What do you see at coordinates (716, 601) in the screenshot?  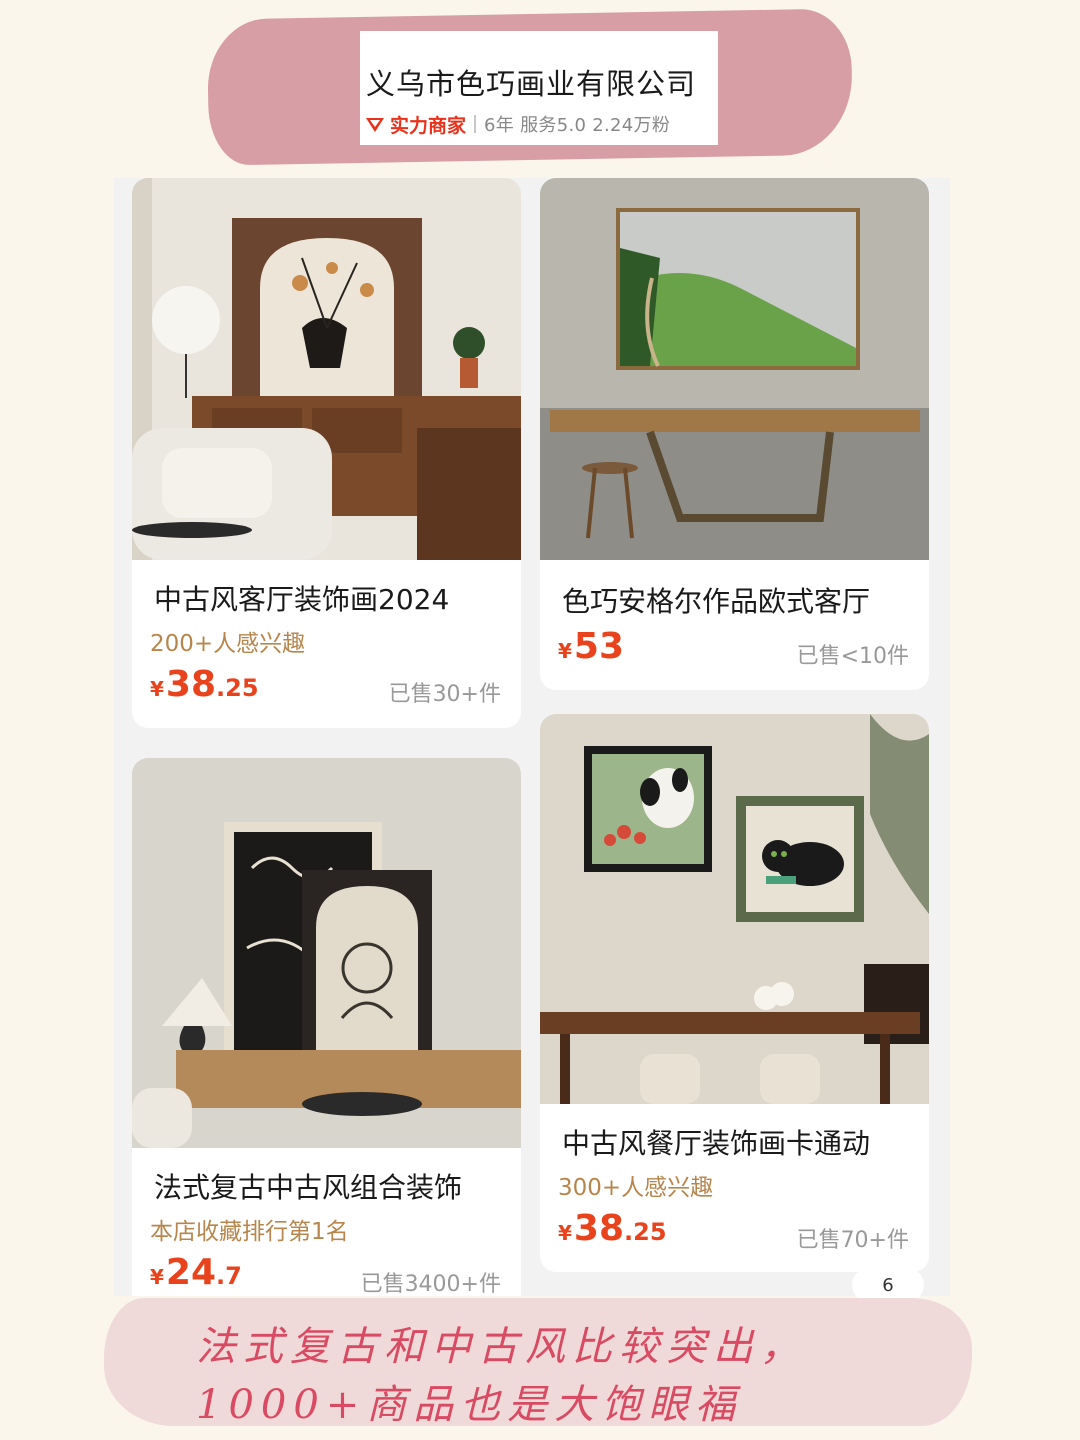 I see `product-title: 色巧安格尔作品欧式客厅` at bounding box center [716, 601].